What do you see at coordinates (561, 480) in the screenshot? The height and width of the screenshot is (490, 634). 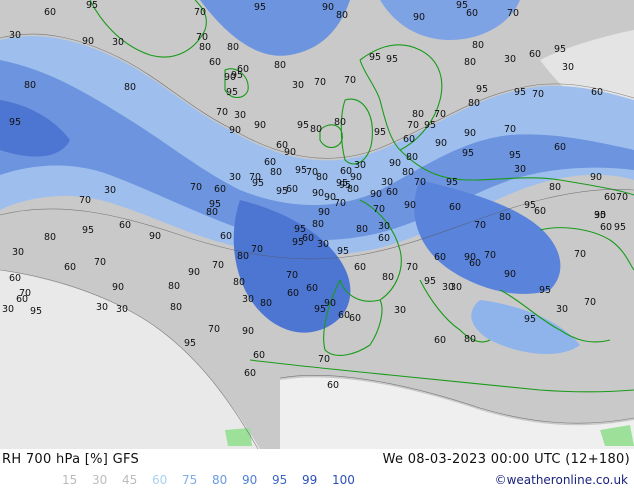 I see `credit-link: ©weatheronline.co.uk` at bounding box center [561, 480].